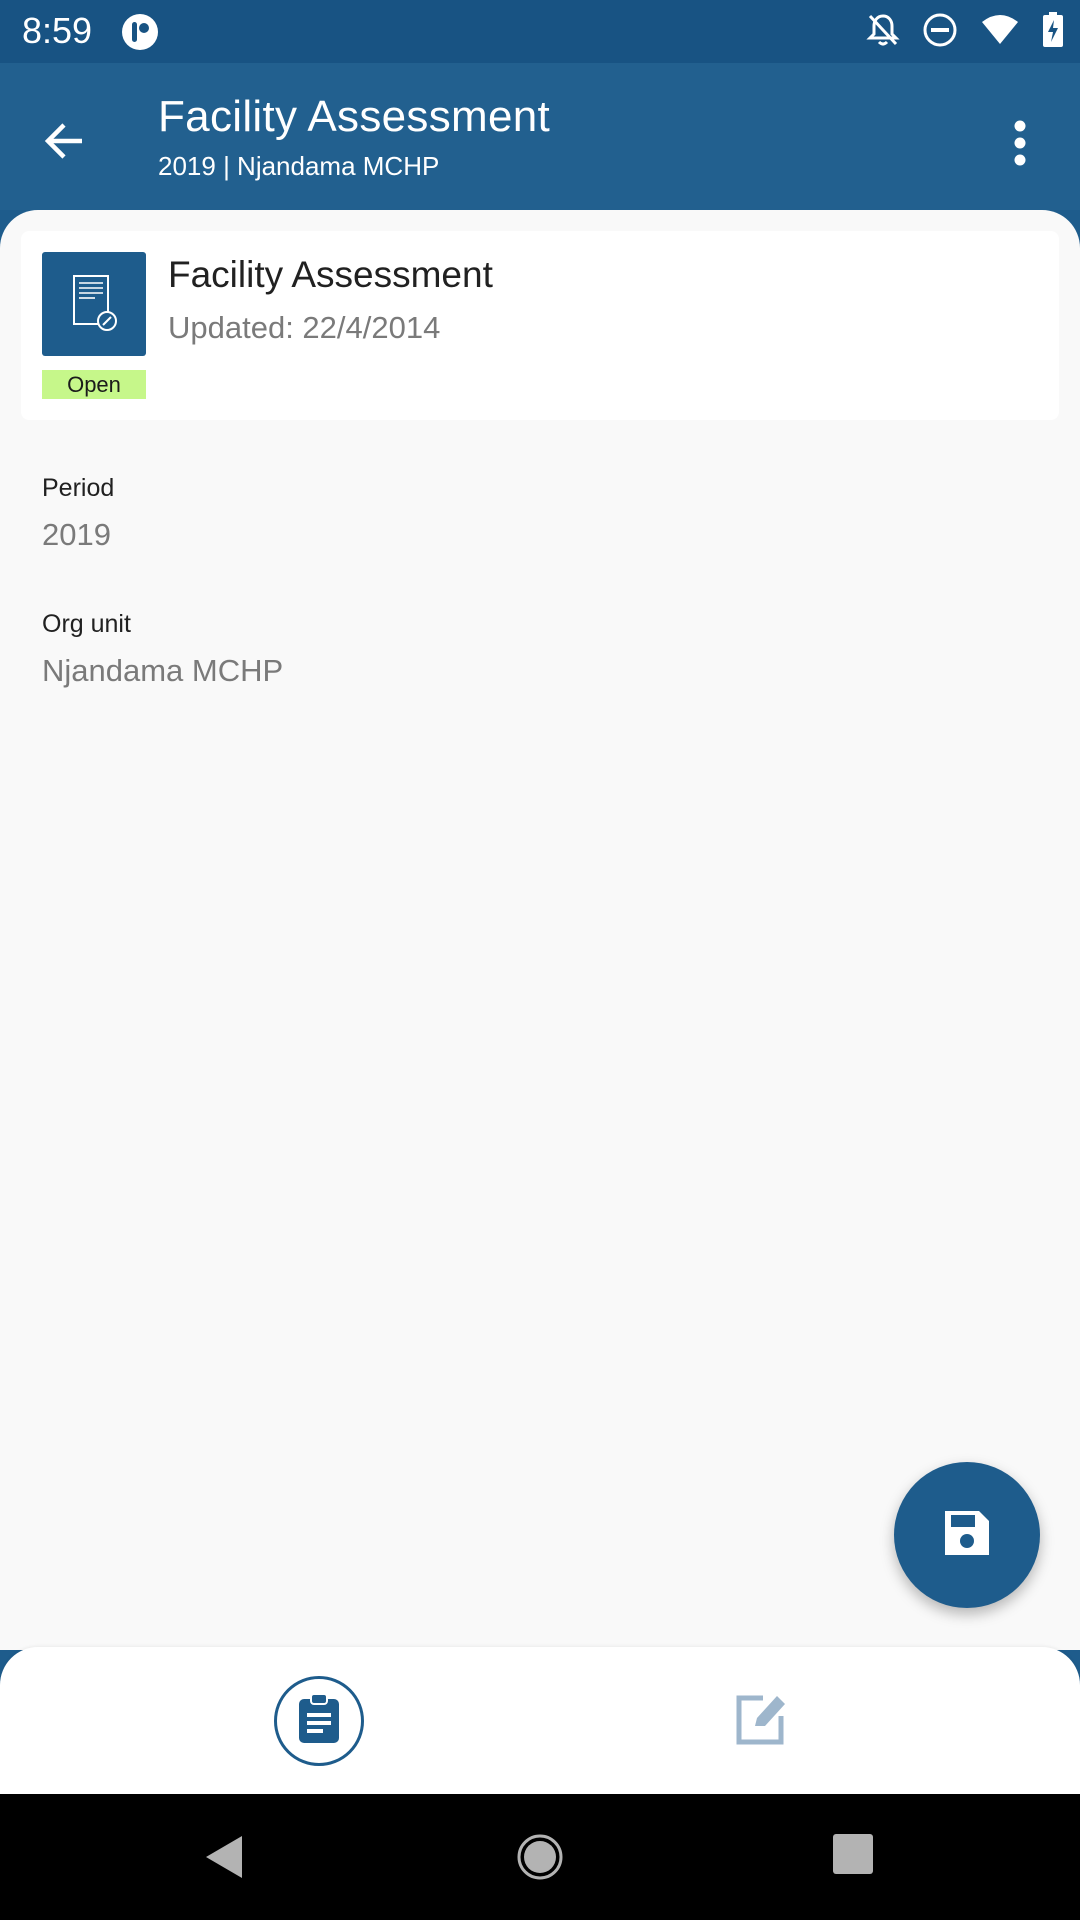  I want to click on status-icons, so click(965, 32).